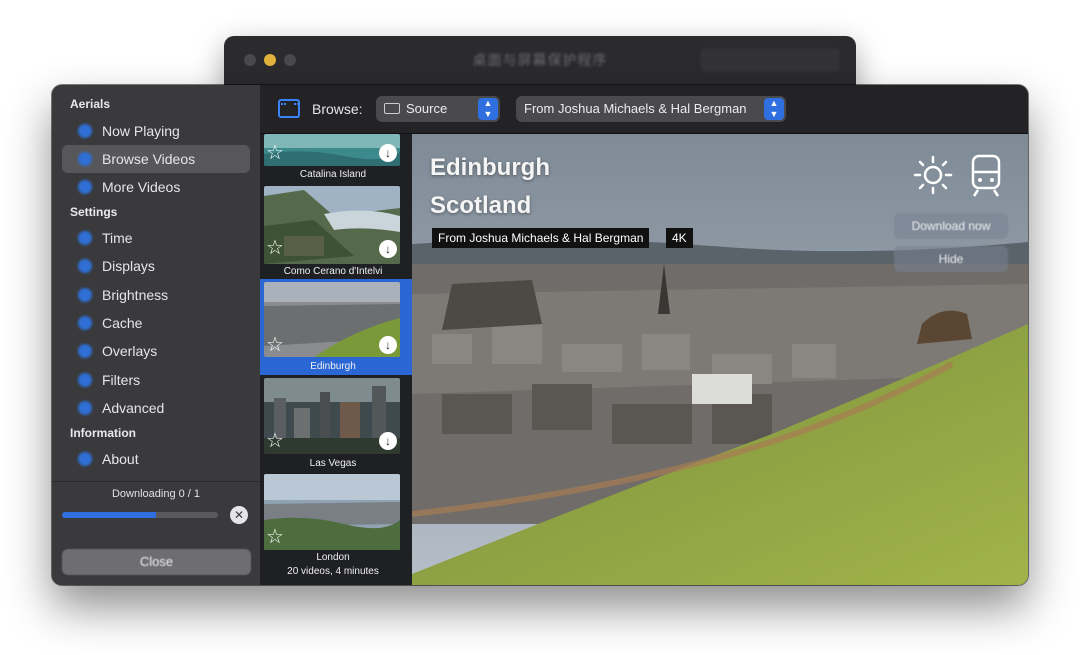 The image size is (1080, 655). What do you see at coordinates (85, 408) in the screenshot?
I see `gear-icon` at bounding box center [85, 408].